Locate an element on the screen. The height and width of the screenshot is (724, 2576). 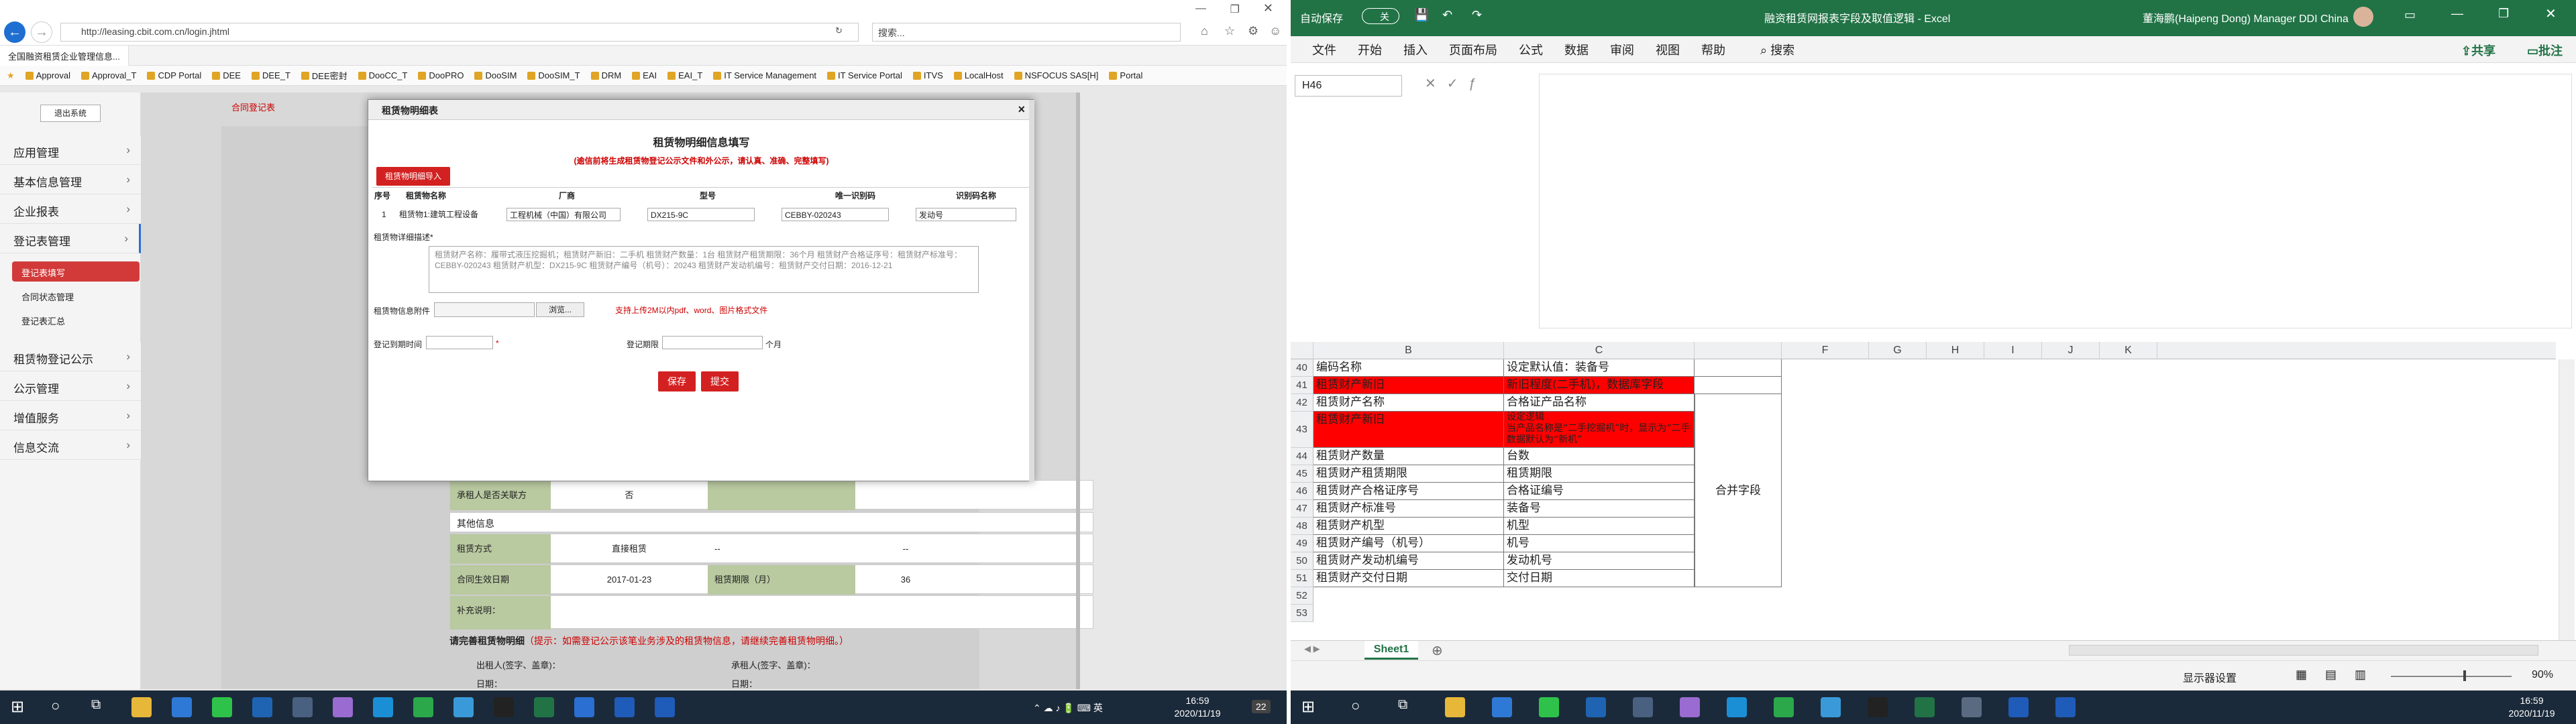
favorite-link: IT Service Portal is located at coordinates (864, 75).